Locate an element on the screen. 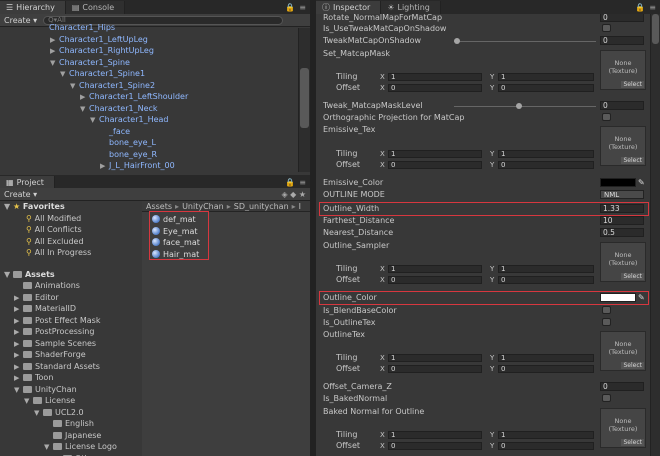 This screenshot has width=660, height=456. is-baked-normal-toggle is located at coordinates (606, 398).